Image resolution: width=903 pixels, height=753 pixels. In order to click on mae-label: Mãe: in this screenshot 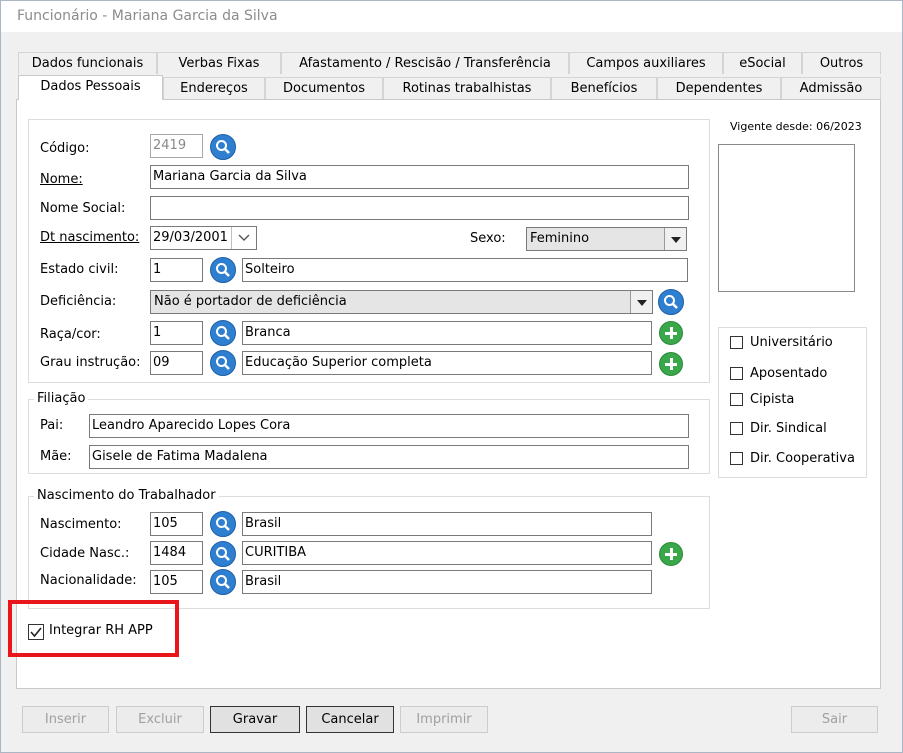, I will do `click(56, 456)`.